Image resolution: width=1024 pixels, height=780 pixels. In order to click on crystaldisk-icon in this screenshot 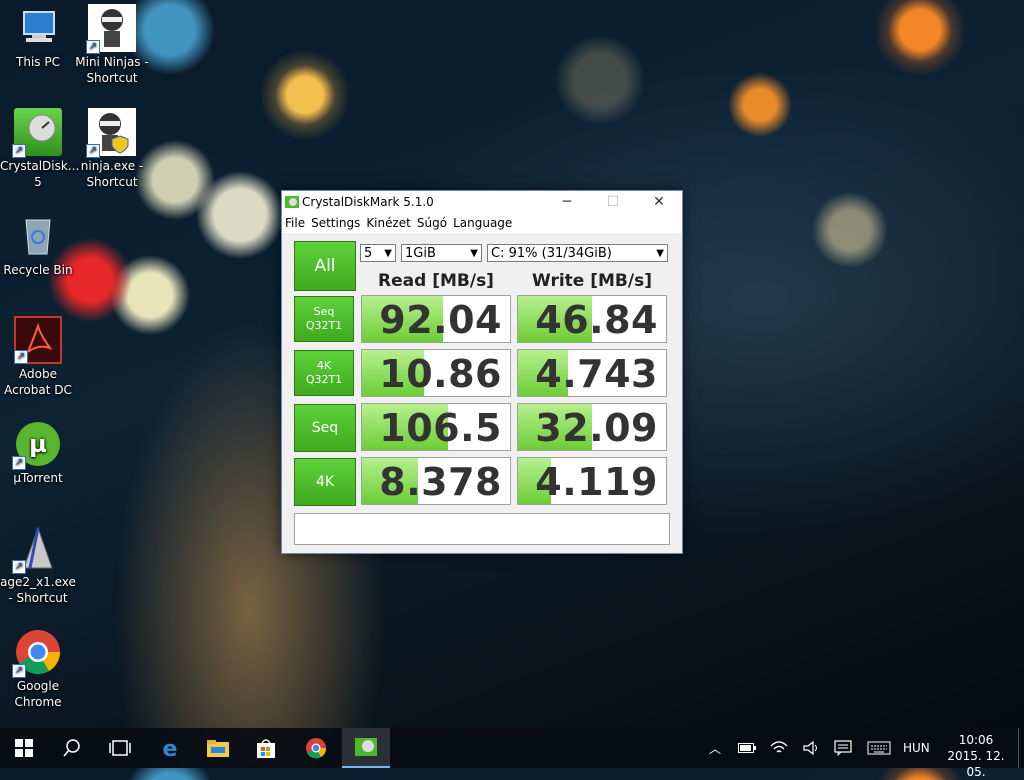, I will do `click(366, 747)`.